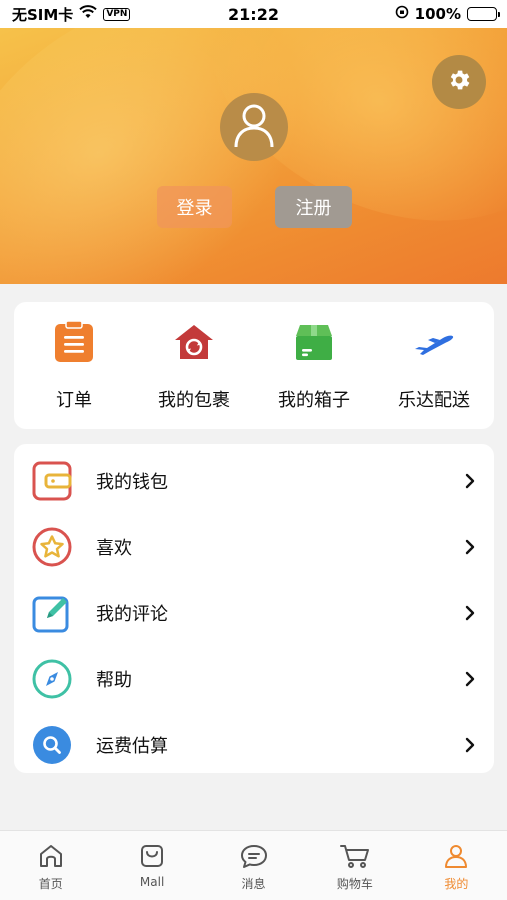 The height and width of the screenshot is (900, 507). Describe the element at coordinates (434, 400) in the screenshot. I see `quick-label: 乐达配送` at that location.